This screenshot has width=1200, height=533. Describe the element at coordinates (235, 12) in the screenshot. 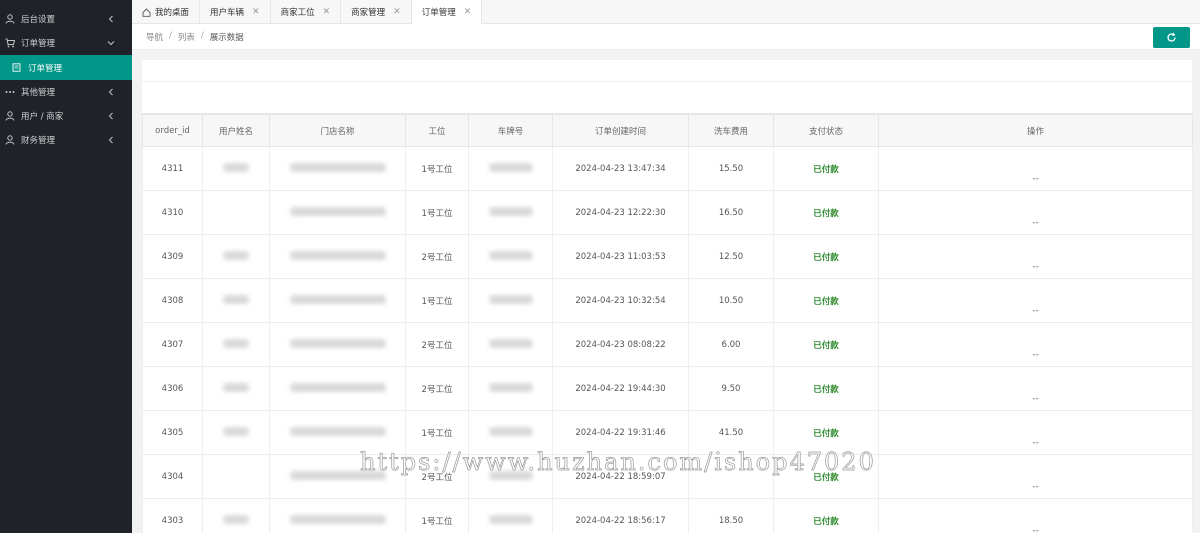

I see `tab-user-vehicles: 用户车辆 ✕` at that location.